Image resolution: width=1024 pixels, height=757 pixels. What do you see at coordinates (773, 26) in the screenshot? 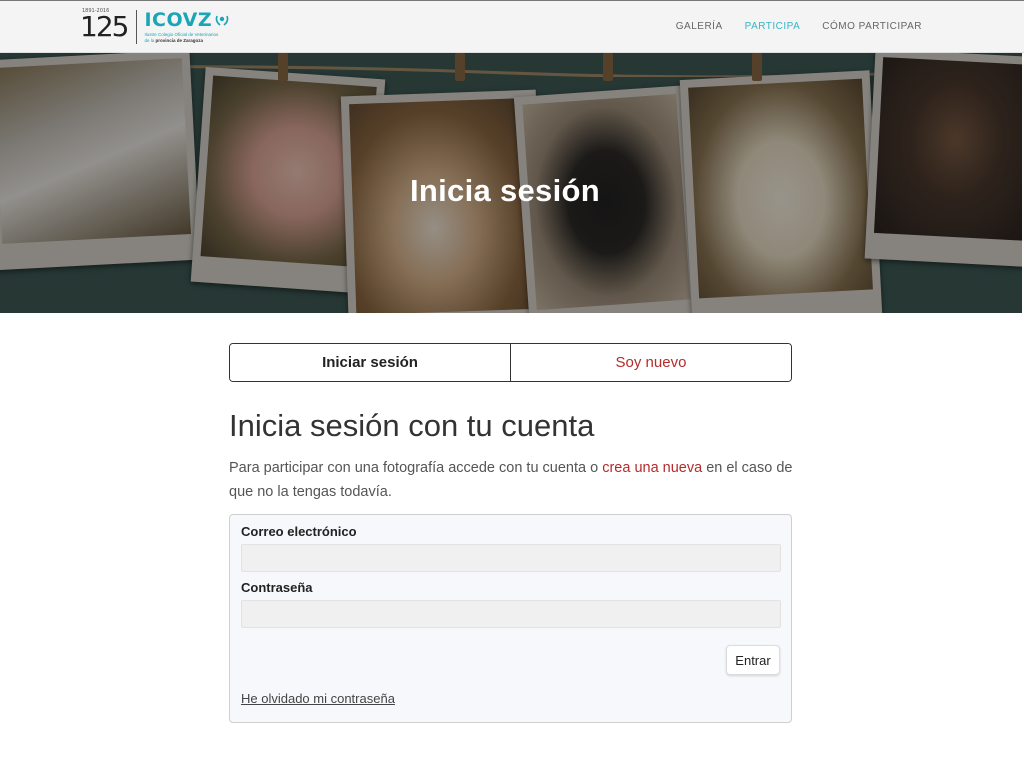
I see `nav-participa: PARTICIPA` at bounding box center [773, 26].